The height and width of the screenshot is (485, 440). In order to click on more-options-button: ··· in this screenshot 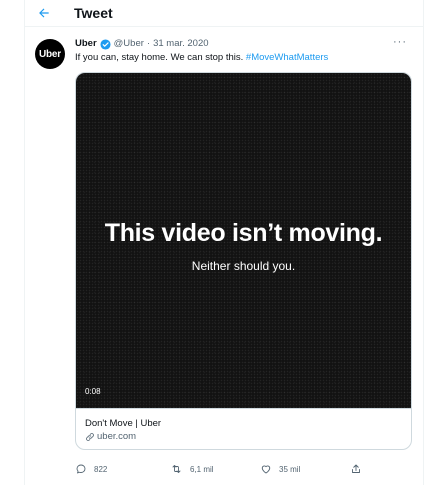, I will do `click(400, 42)`.